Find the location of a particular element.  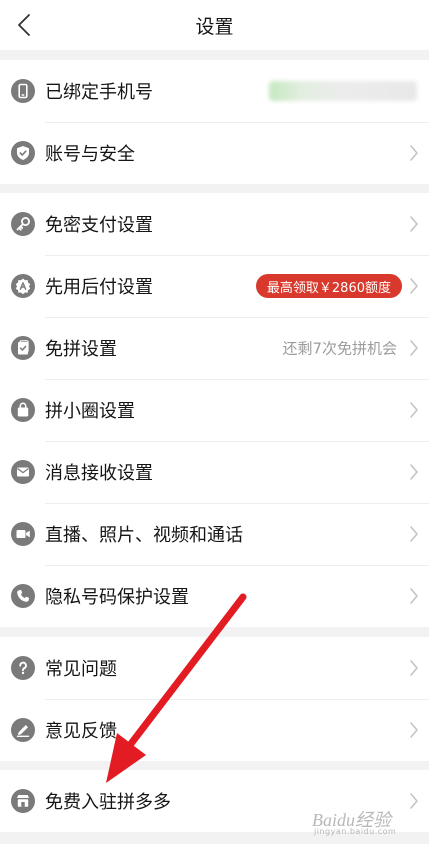

feedback-row: 意见反馈 is located at coordinates (214, 730).